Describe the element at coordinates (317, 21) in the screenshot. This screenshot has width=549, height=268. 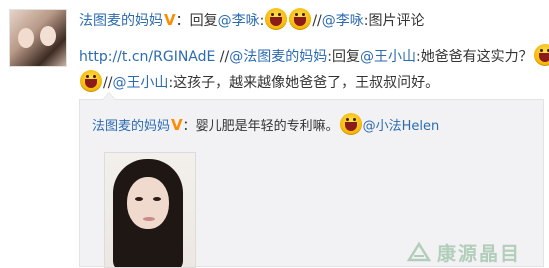
I see `sep-slashes-1: //` at that location.